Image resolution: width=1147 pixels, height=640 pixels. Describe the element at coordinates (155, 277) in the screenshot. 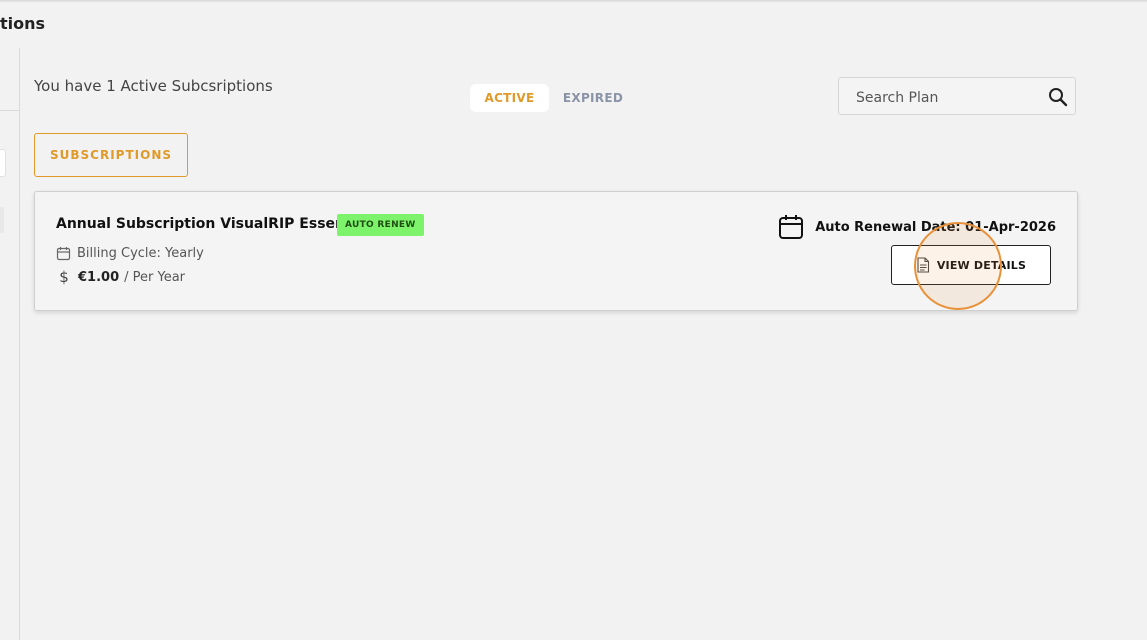

I see `price-period: / Per Year` at that location.